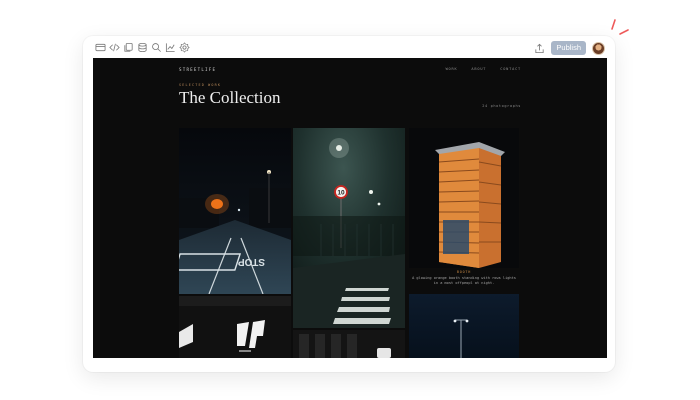  What do you see at coordinates (349, 344) in the screenshot?
I see `photo-dark-panels` at bounding box center [349, 344].